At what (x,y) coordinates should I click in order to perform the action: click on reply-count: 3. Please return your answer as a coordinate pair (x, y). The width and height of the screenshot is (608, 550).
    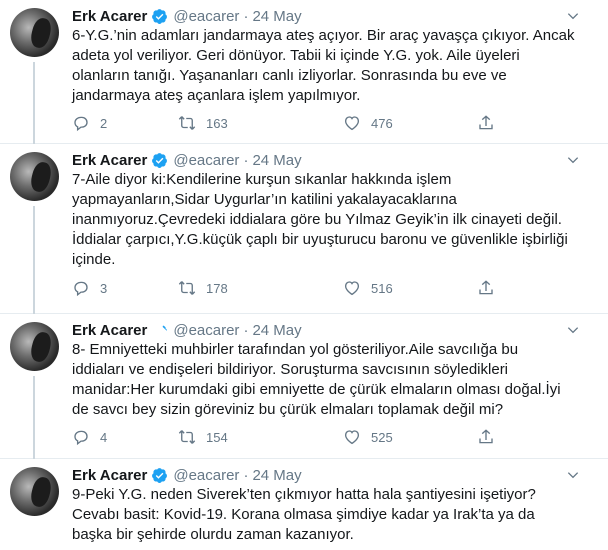
    Looking at the image, I should click on (104, 288).